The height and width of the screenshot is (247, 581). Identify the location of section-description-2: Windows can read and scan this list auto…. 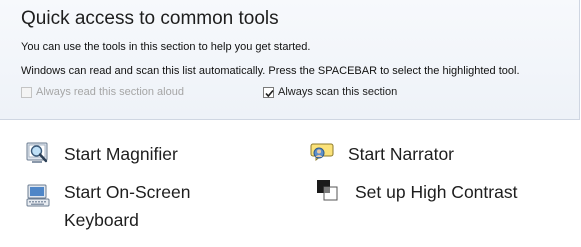
(270, 71).